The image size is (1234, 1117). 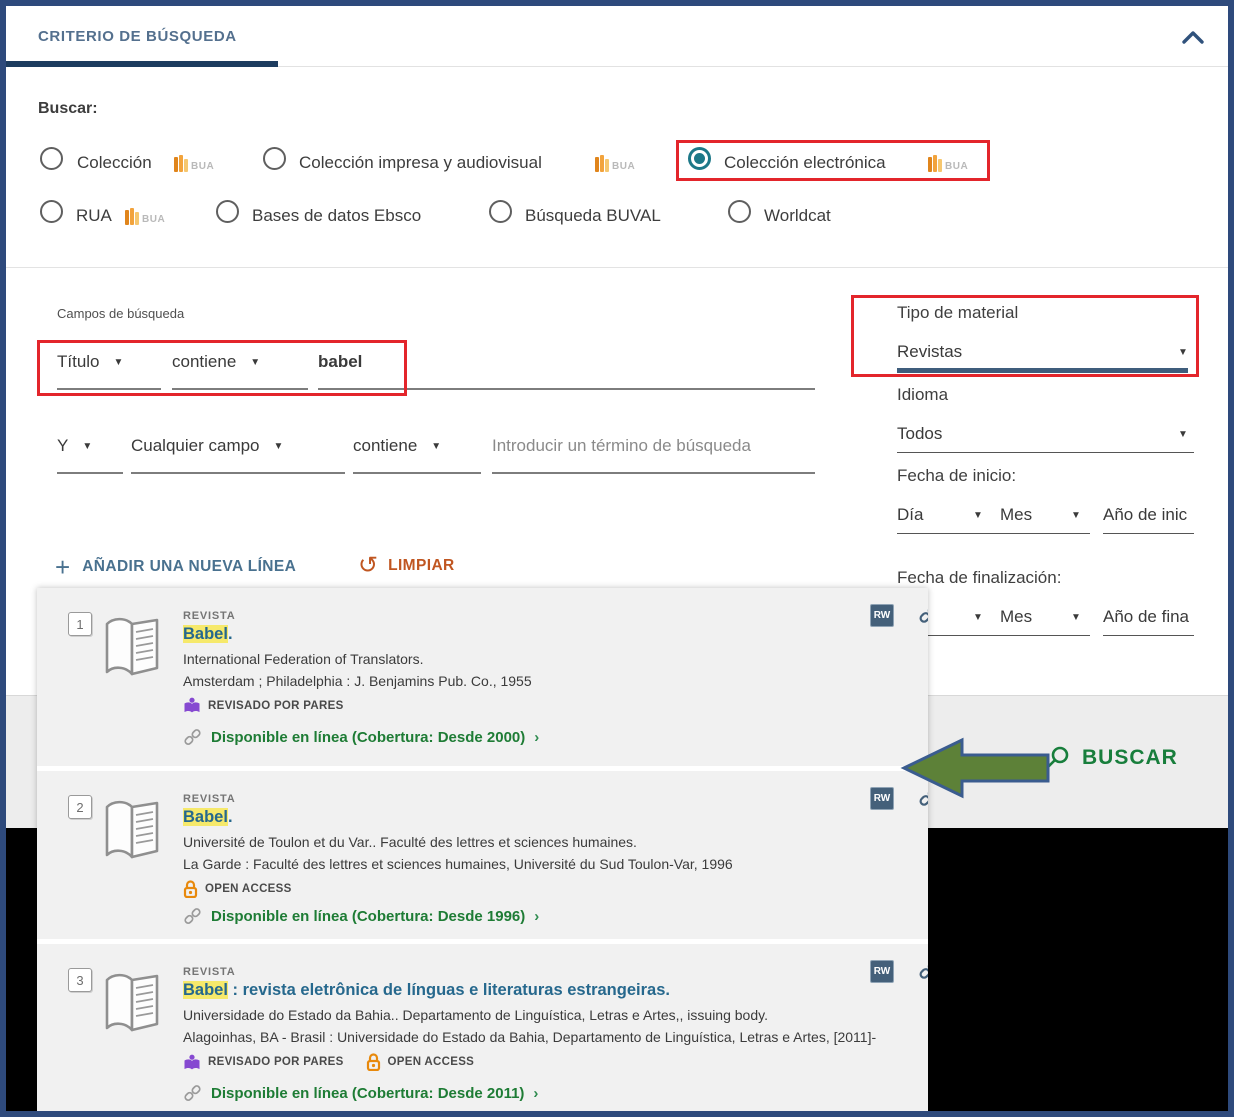 I want to click on peer-reviewed-badge: REVISADO POR PARES, so click(x=263, y=705).